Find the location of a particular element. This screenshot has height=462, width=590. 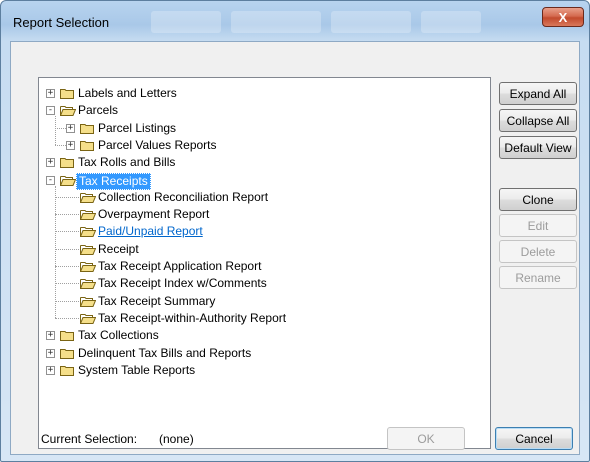

tree-item-label: Overpayment Report is located at coordinates (153, 214).